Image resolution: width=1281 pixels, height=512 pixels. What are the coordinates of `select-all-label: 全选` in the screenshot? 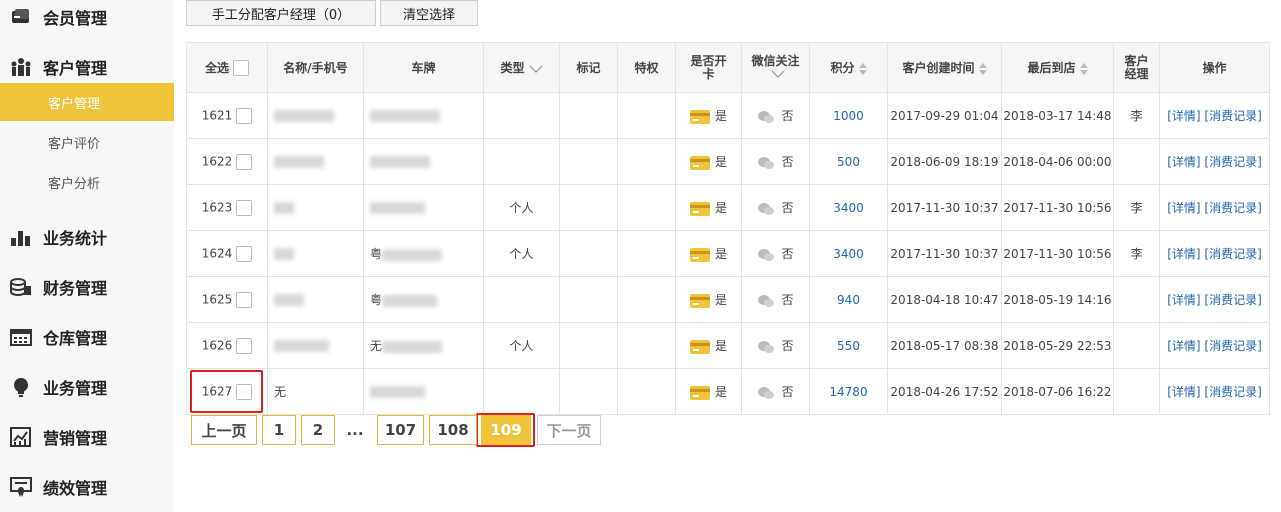 It's located at (216, 67).